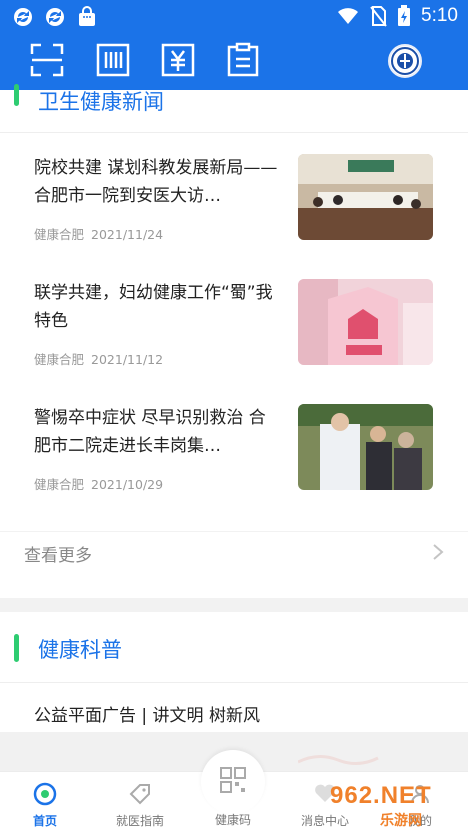 The width and height of the screenshot is (468, 833). I want to click on battery-charging-icon, so click(404, 15).